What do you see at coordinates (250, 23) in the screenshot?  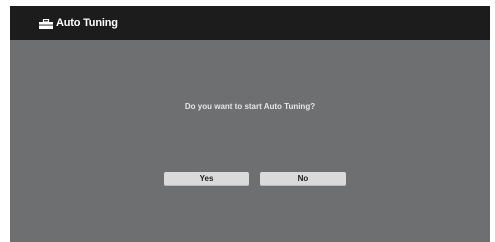 I see `title-bar: Auto Tuning` at bounding box center [250, 23].